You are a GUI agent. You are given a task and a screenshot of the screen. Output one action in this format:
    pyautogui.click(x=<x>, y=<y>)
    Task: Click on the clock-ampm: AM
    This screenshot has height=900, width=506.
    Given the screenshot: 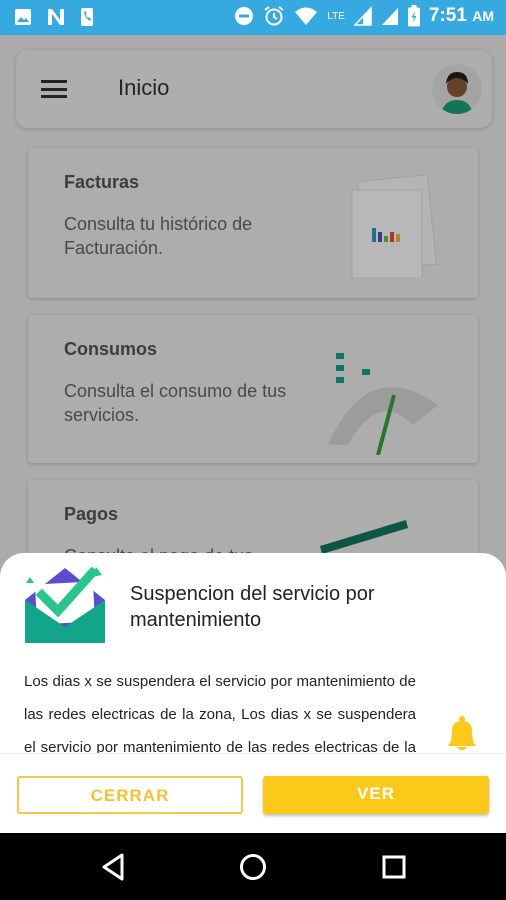 What is the action you would take?
    pyautogui.click(x=483, y=16)
    